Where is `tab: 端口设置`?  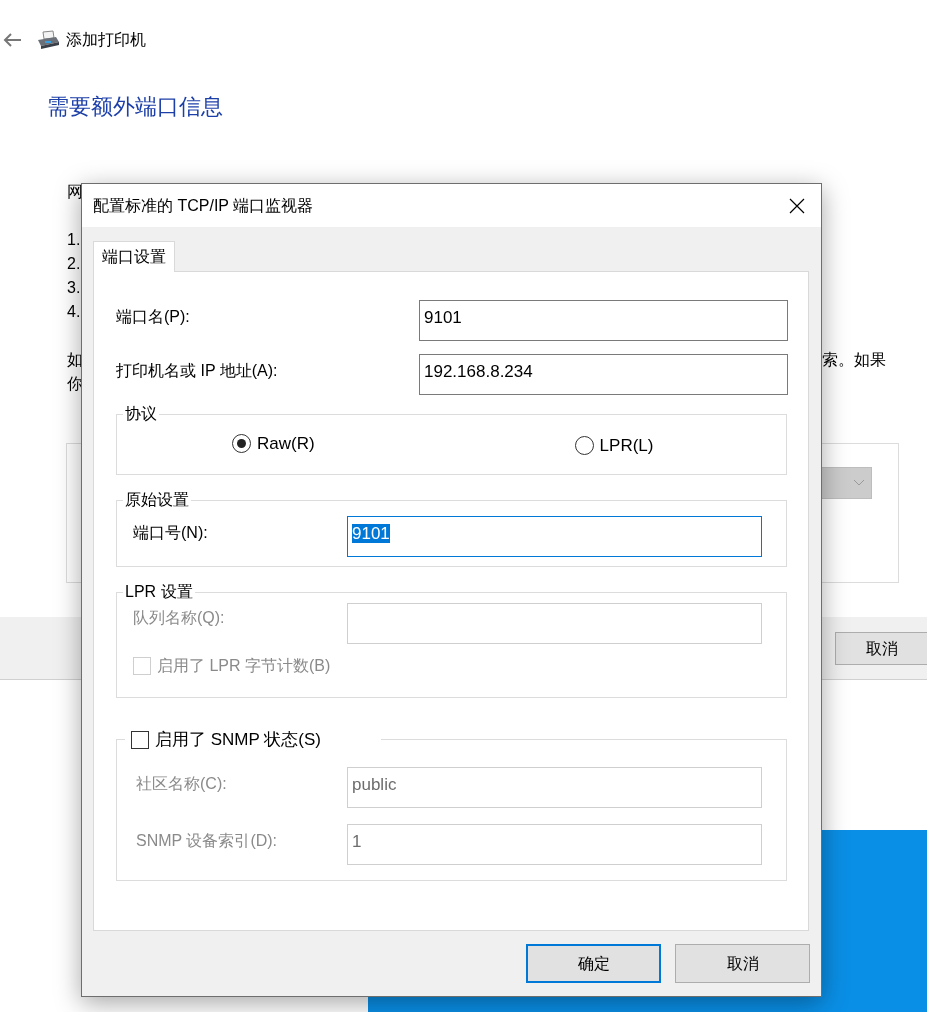
tab: 端口设置 is located at coordinates (134, 256).